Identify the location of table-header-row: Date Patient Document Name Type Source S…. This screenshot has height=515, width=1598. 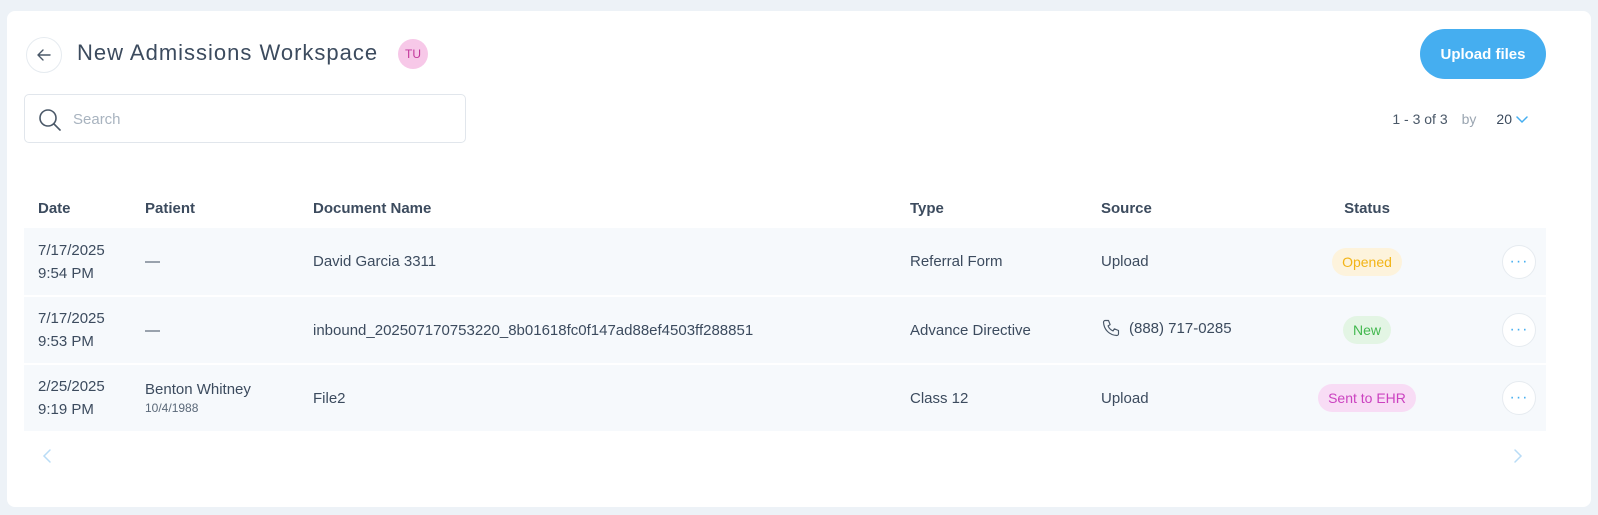
(785, 208).